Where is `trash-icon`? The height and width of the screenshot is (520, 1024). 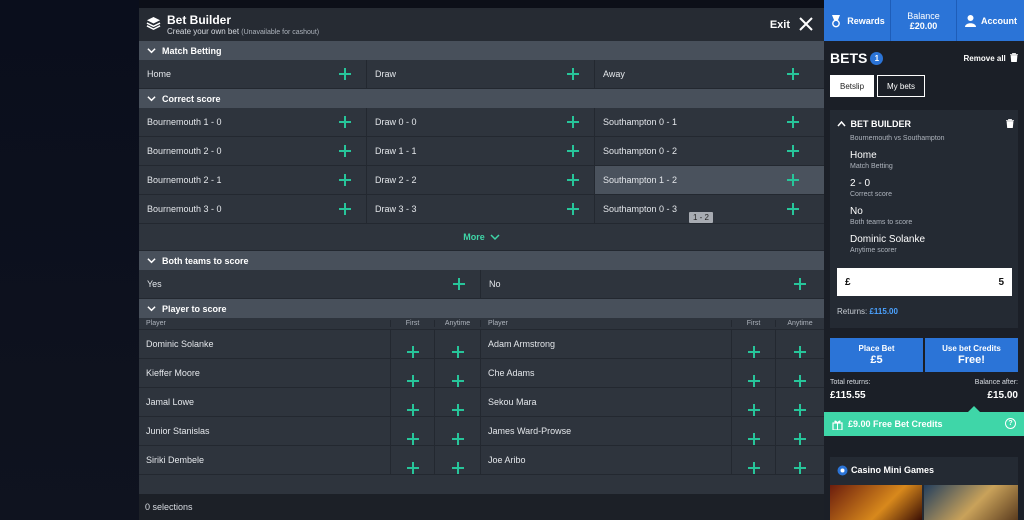 trash-icon is located at coordinates (1010, 123).